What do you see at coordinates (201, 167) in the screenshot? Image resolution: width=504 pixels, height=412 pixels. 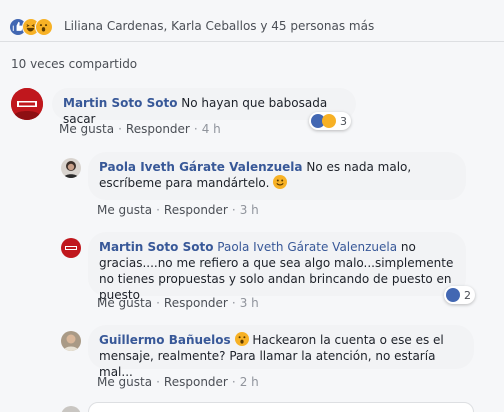 I see `comment-author: Paola Iveth Gárate Valenzuela` at bounding box center [201, 167].